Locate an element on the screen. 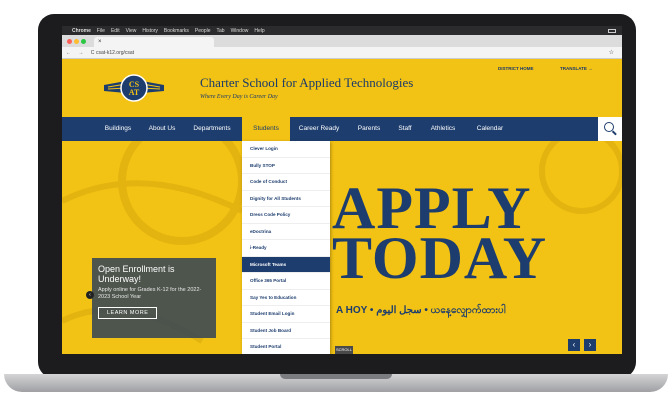 The height and width of the screenshot is (404, 672). multilingual-banner: A HOY • سجل اليوم • ယနေ့လျှောက်ထားပါ is located at coordinates (421, 310).